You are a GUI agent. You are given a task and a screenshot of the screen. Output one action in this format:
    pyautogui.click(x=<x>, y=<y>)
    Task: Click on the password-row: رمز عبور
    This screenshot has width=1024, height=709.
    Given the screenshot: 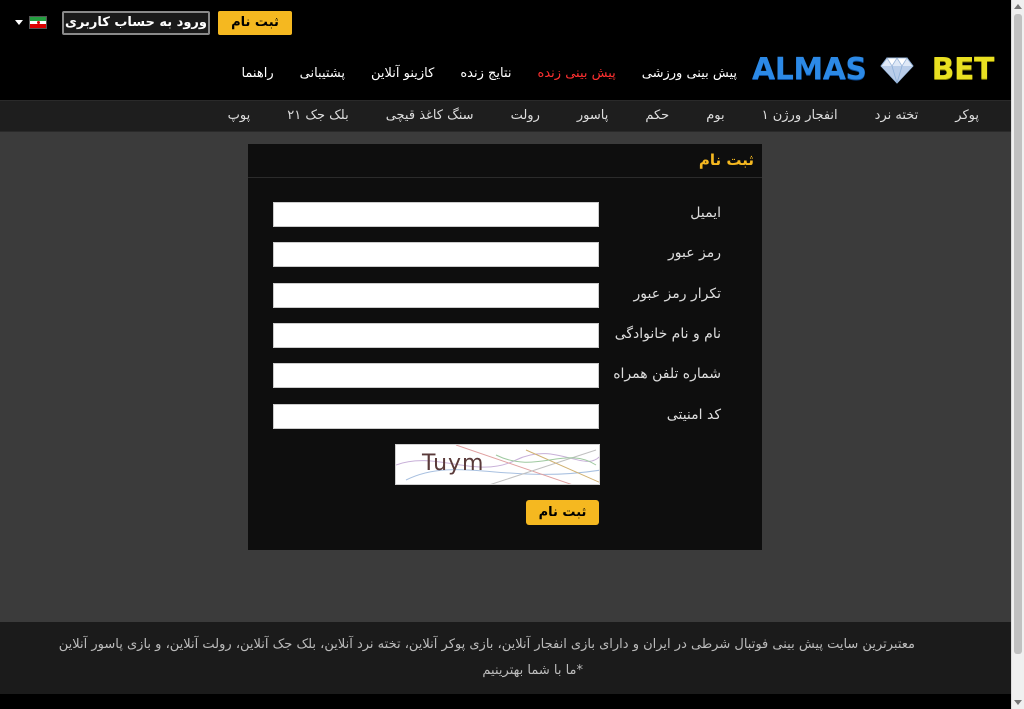 What is the action you would take?
    pyautogui.click(x=505, y=255)
    